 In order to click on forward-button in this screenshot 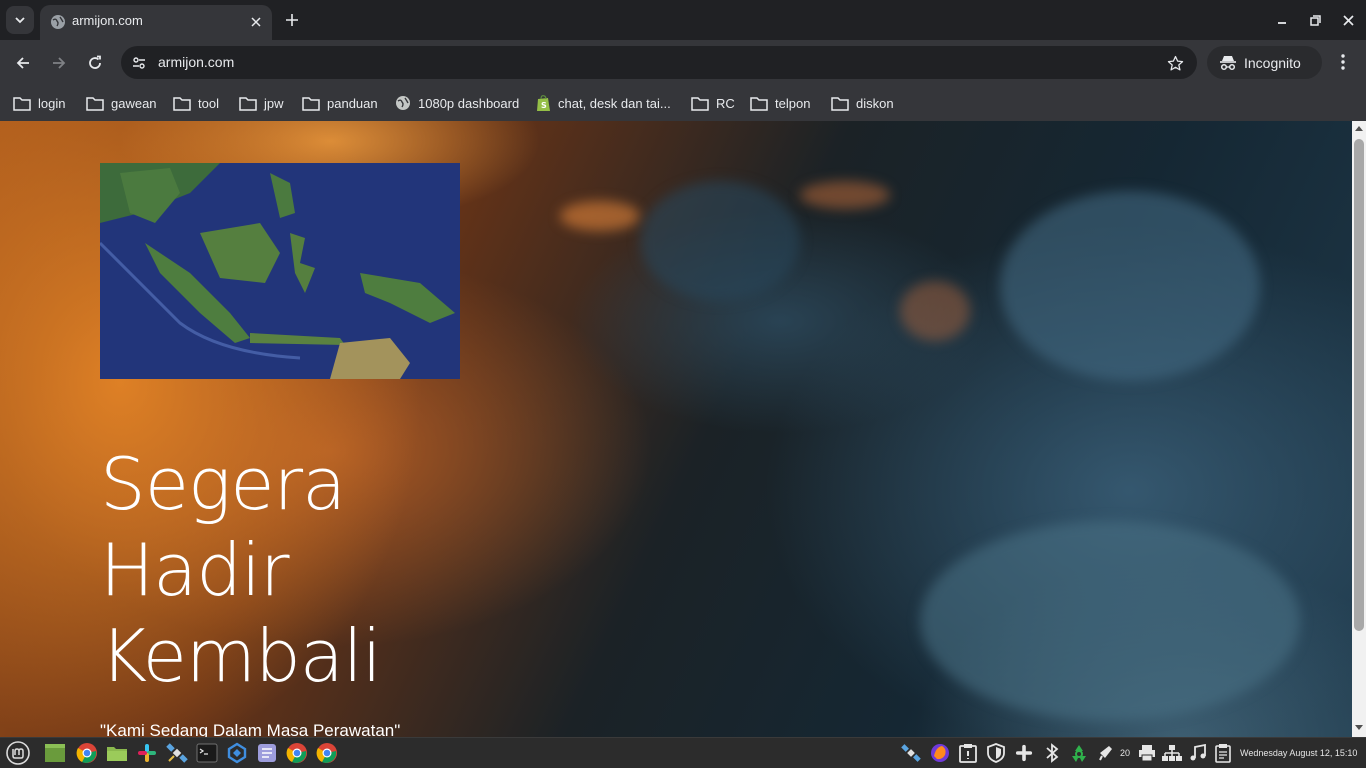, I will do `click(59, 63)`.